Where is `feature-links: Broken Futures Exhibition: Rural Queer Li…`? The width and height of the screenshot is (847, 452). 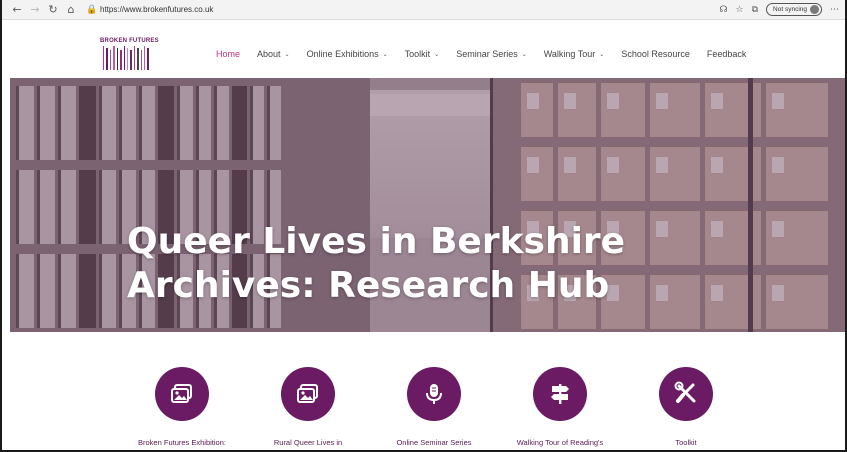
feature-links: Broken Futures Exhibition: Rural Queer Li… is located at coordinates (422, 408).